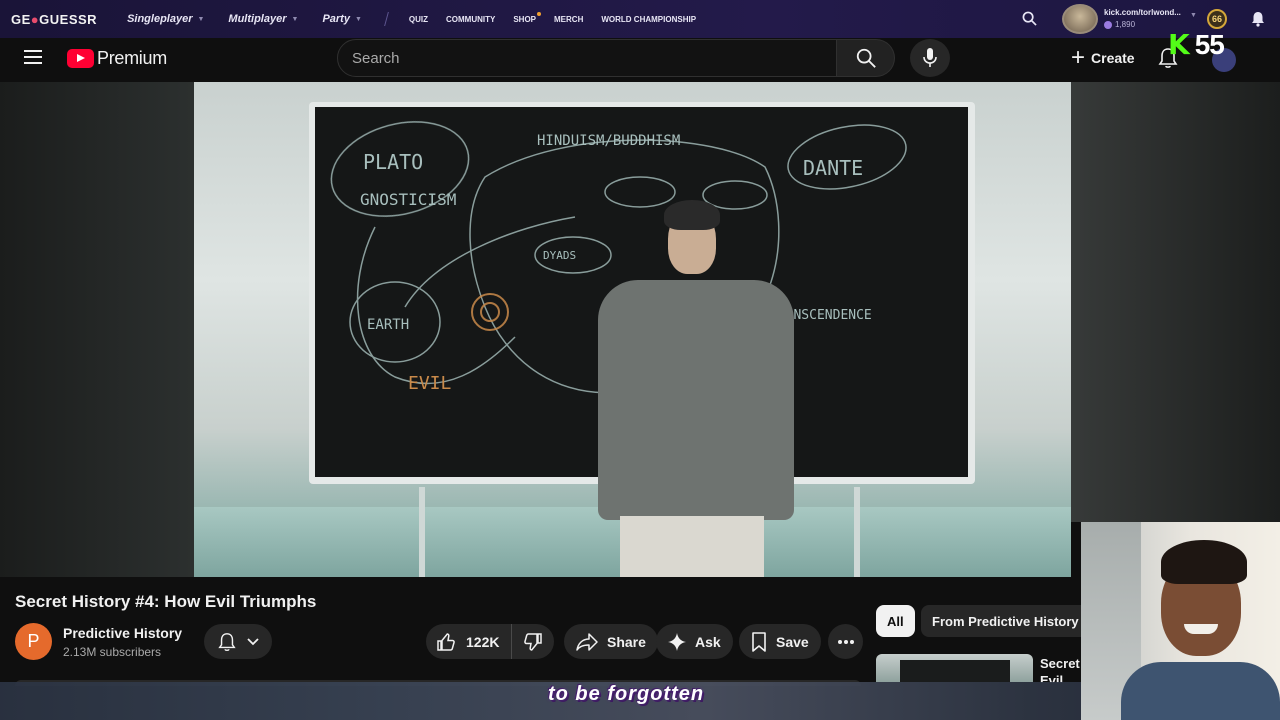 Image resolution: width=1280 pixels, height=720 pixels. I want to click on like-button: 122K, so click(469, 641).